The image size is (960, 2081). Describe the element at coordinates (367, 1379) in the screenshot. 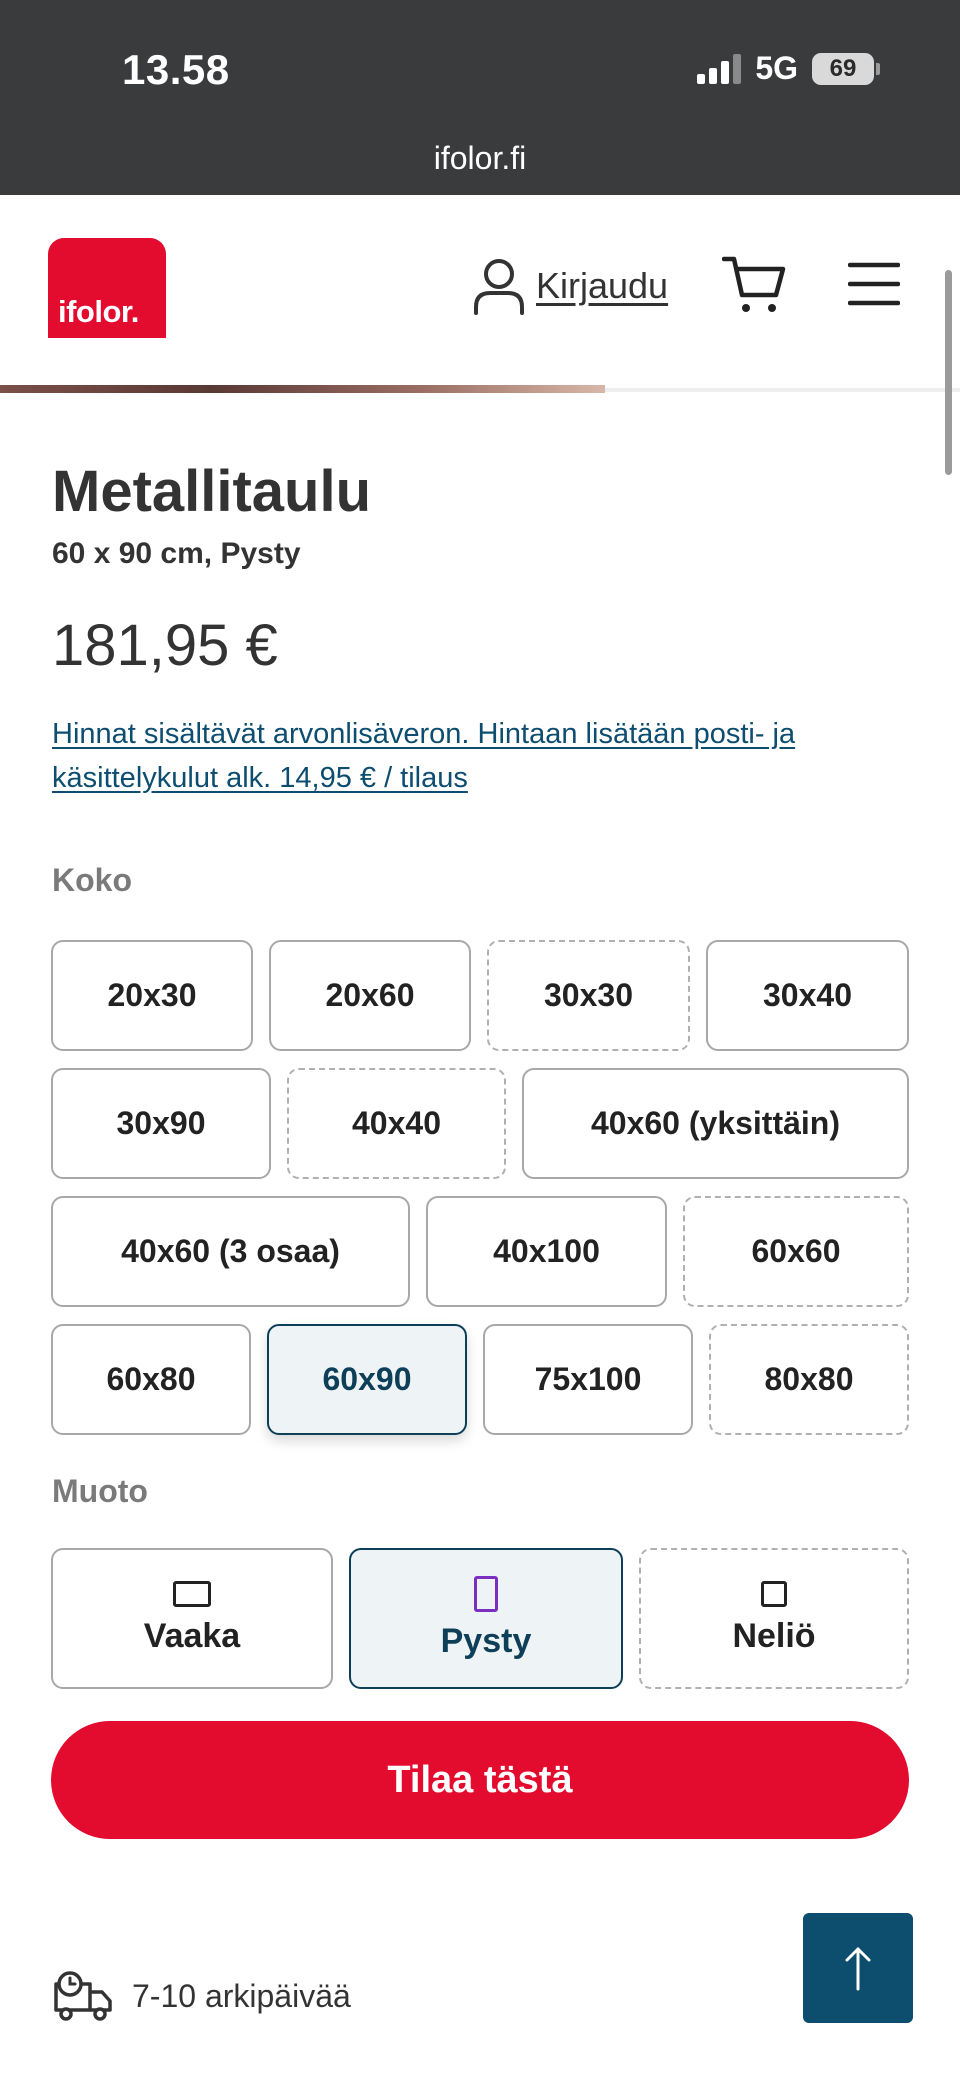

I see `size-option-60x90: 60x90` at that location.